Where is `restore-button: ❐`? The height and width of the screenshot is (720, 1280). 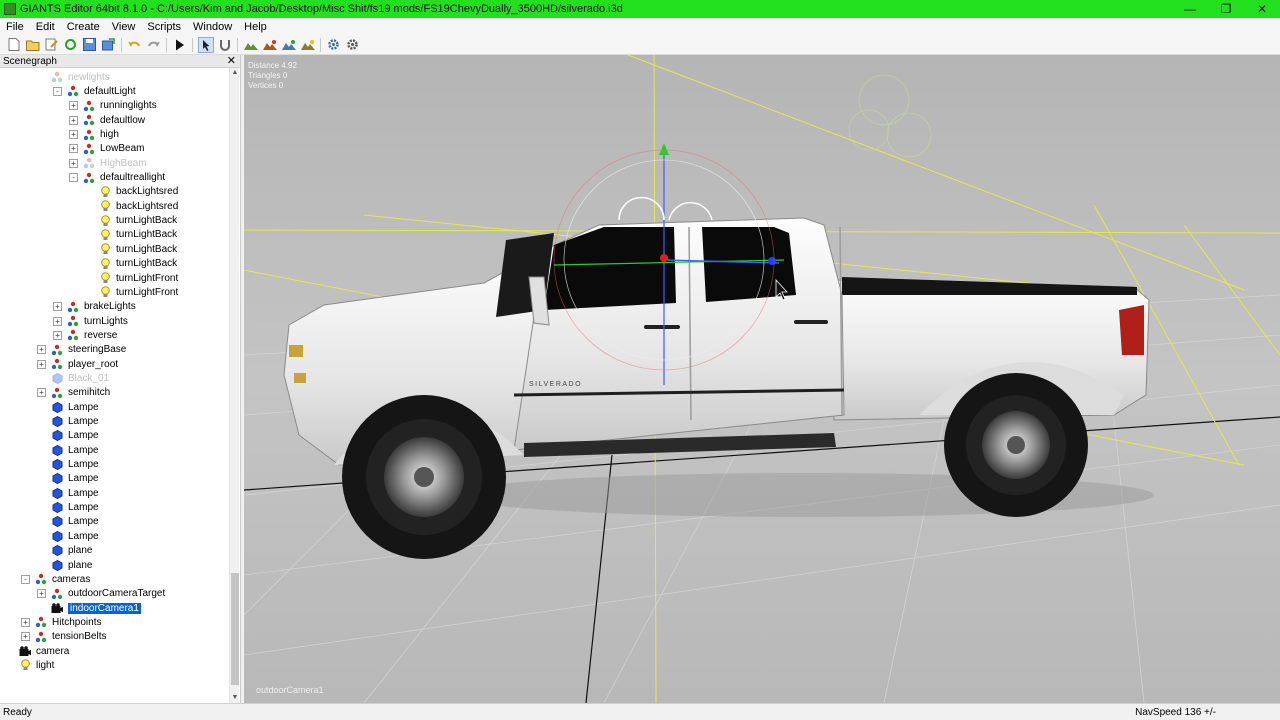
restore-button: ❐ is located at coordinates (1226, 9).